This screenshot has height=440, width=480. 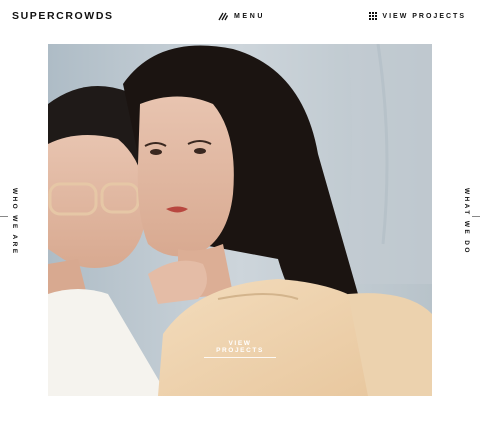 I want to click on right-nav-tick, so click(x=476, y=216).